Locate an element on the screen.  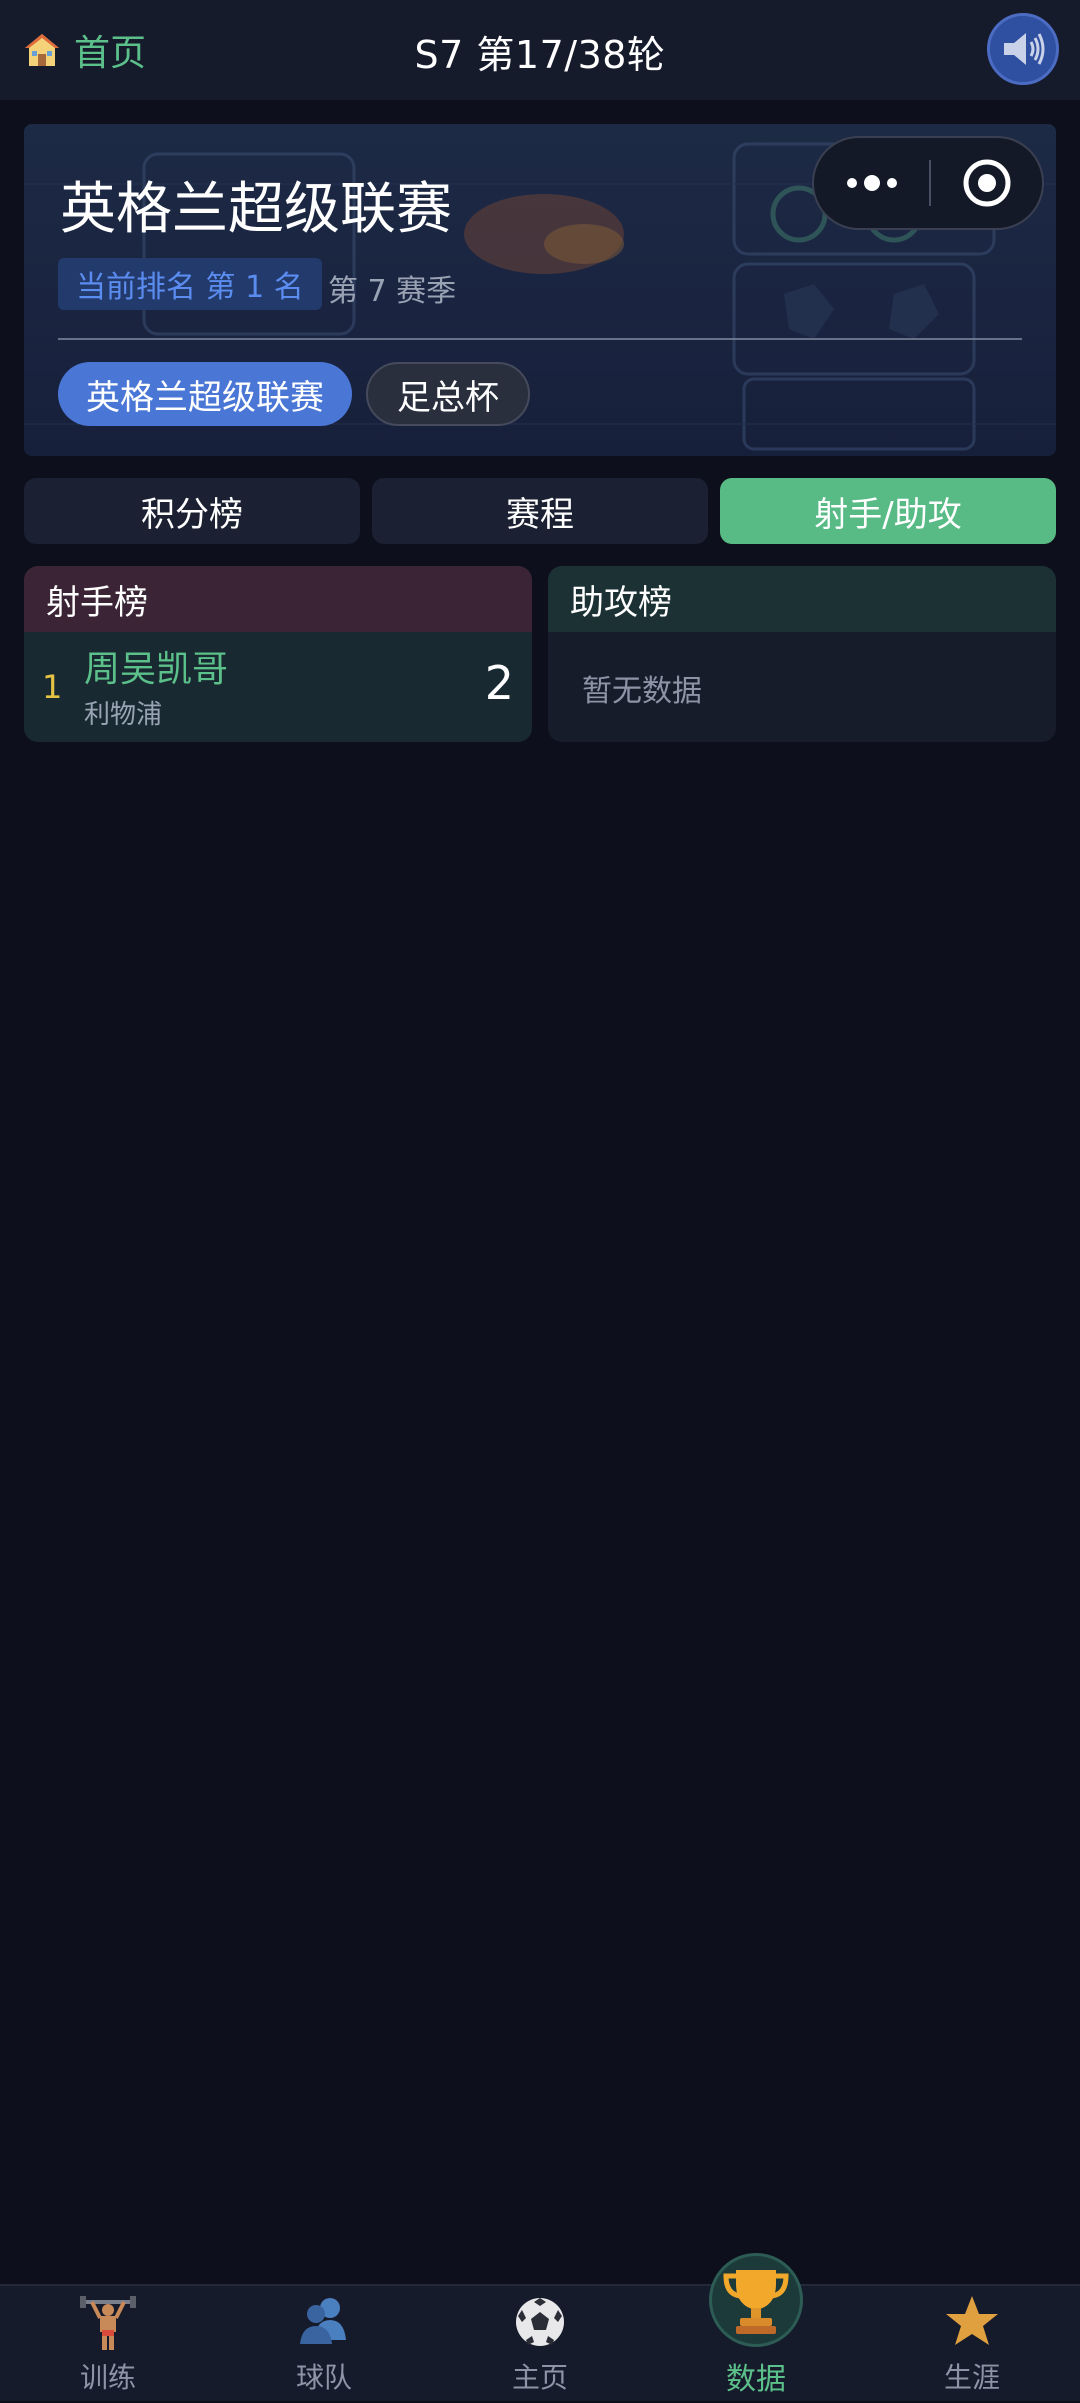
more-dots-icon is located at coordinates (871, 183).